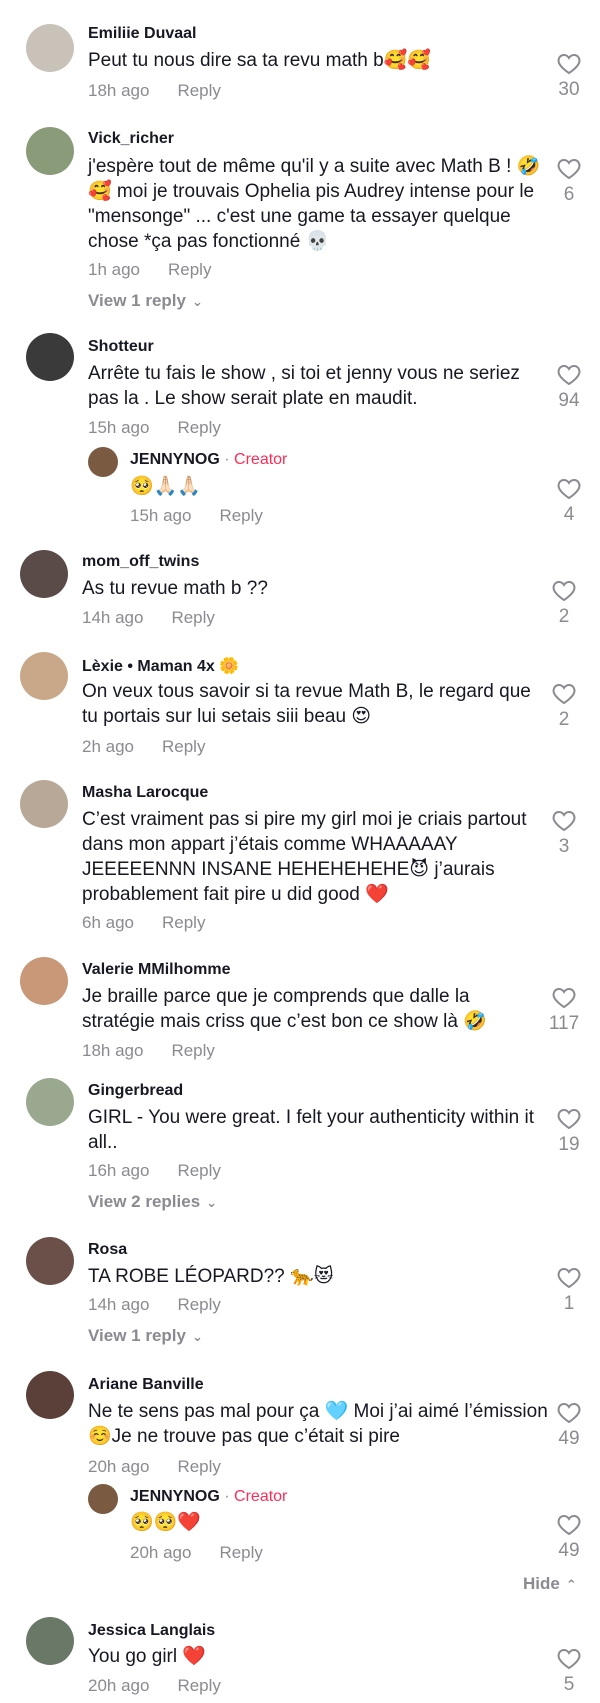  Describe the element at coordinates (569, 1291) in the screenshot. I see `like-button: 1` at that location.